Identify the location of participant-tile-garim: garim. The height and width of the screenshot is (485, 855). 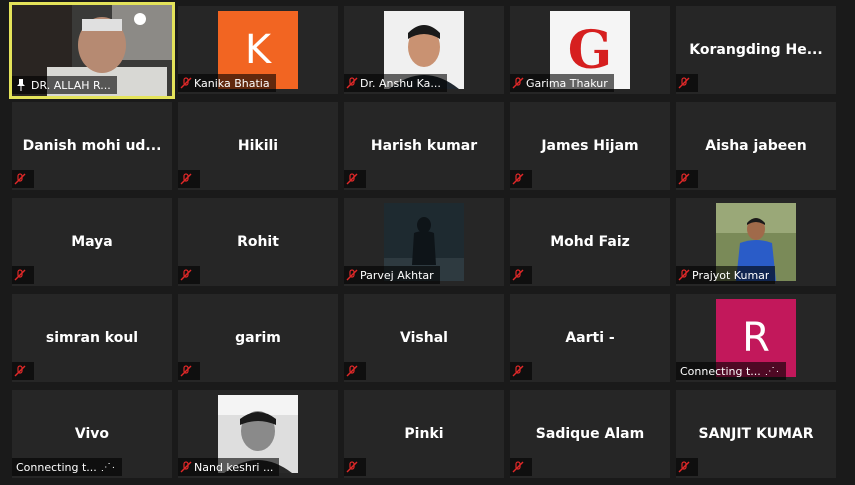
(258, 338).